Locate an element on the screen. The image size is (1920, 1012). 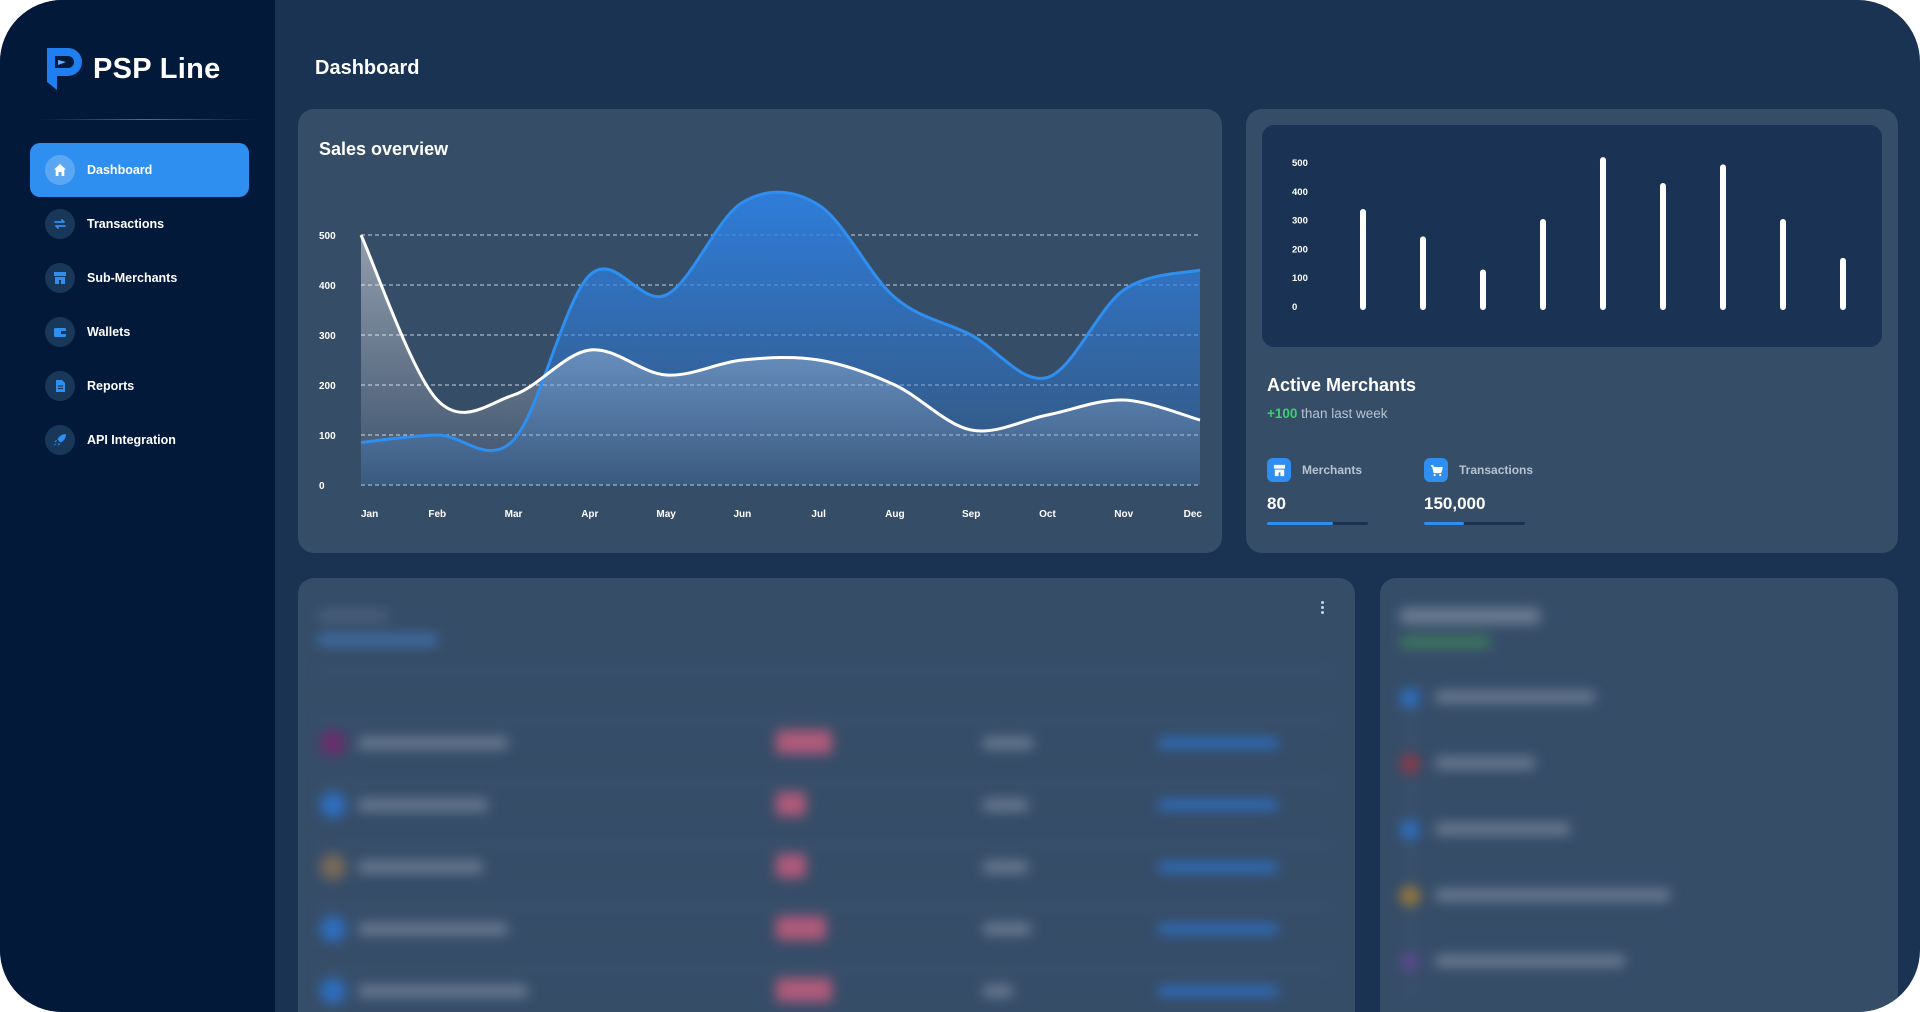
x-tick-label: Dec is located at coordinates (1193, 514).